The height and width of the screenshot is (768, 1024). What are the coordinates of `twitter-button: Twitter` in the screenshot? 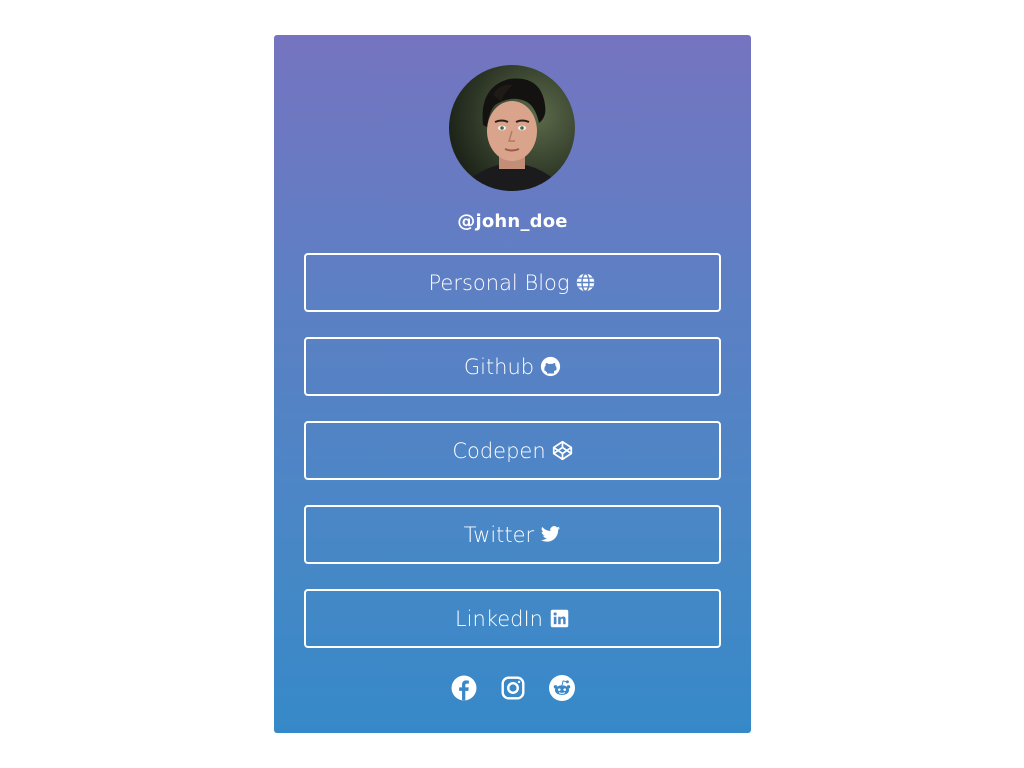 It's located at (512, 534).